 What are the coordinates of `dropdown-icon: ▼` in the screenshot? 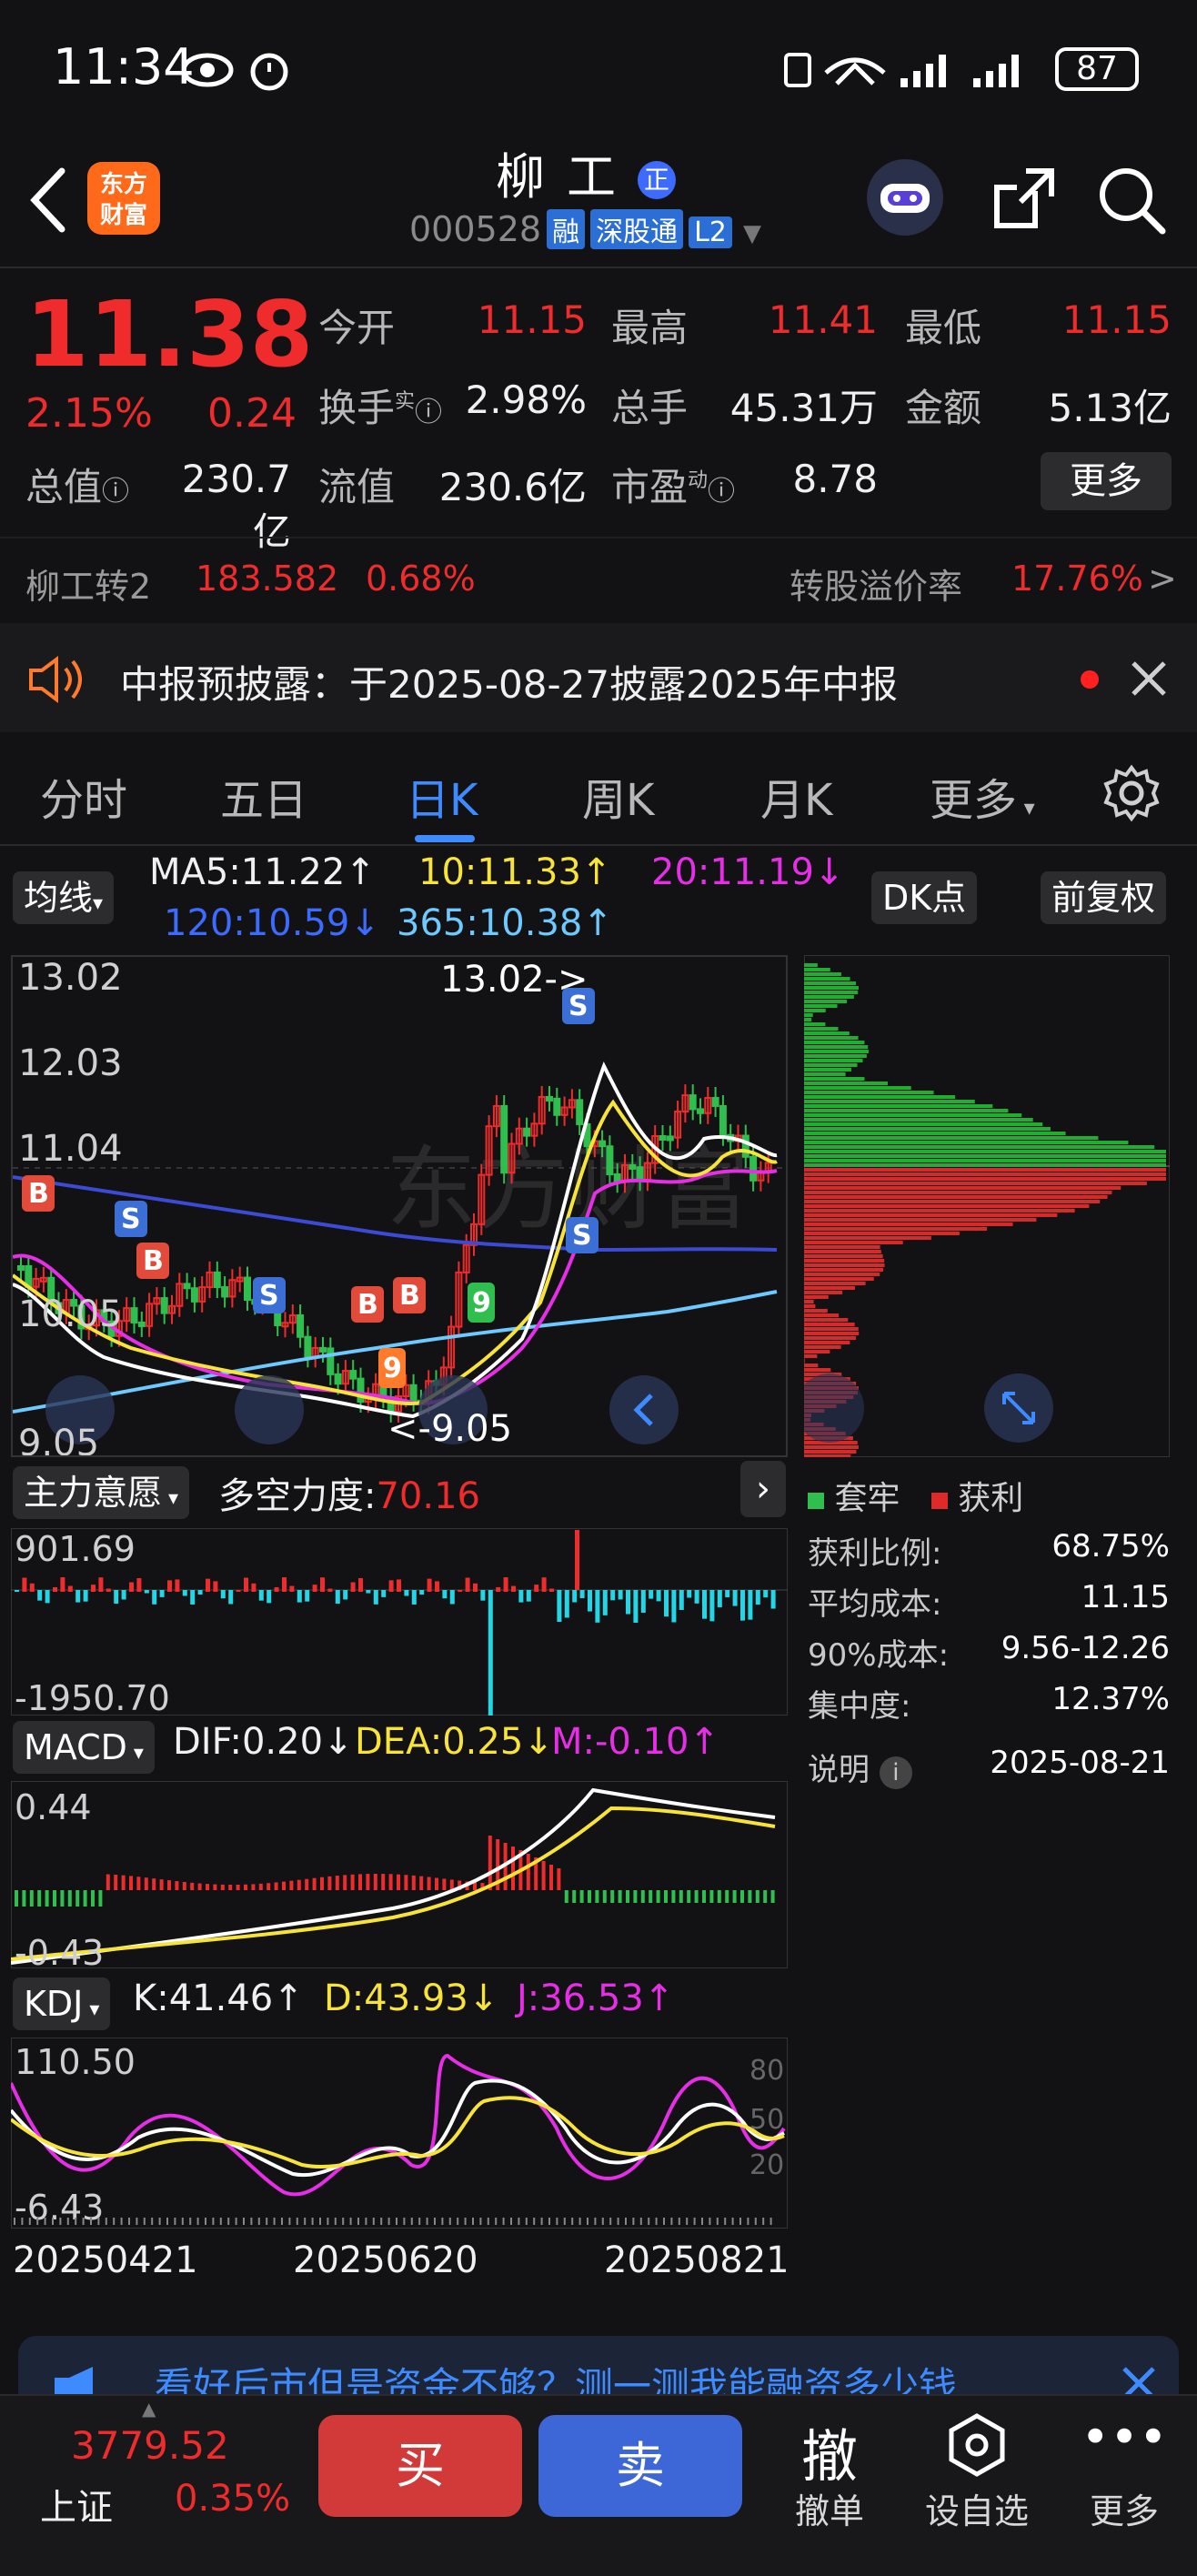 It's located at (752, 233).